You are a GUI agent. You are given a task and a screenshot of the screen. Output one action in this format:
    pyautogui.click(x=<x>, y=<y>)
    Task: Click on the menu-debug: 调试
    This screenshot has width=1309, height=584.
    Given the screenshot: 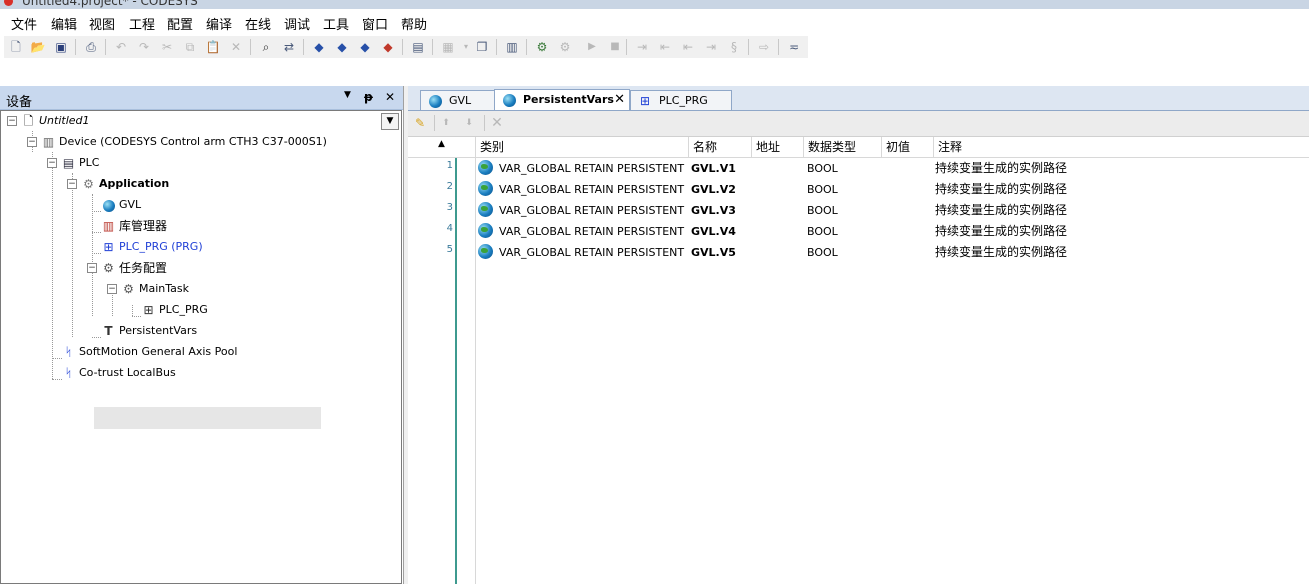 What is the action you would take?
    pyautogui.click(x=297, y=23)
    